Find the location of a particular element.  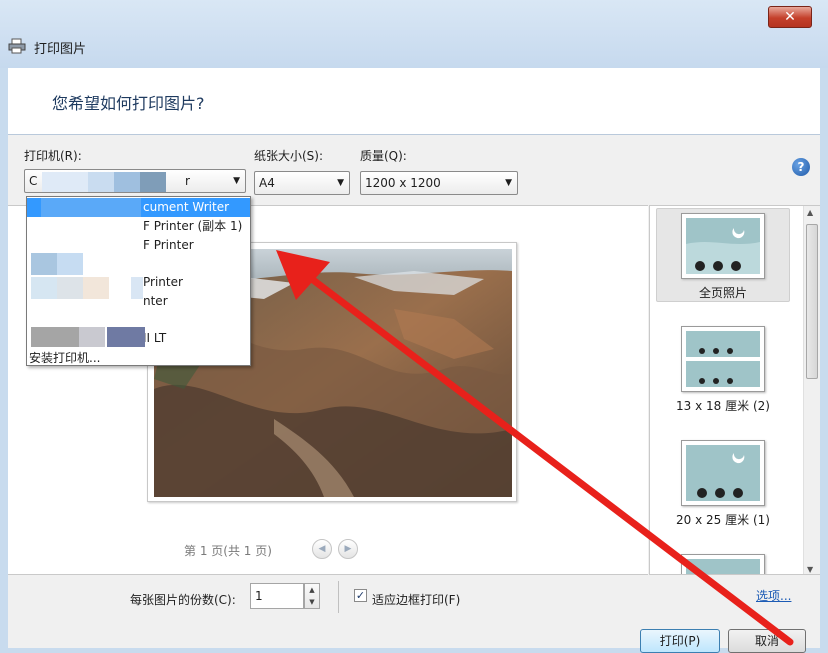

paper-size-value: A4 is located at coordinates (267, 183).